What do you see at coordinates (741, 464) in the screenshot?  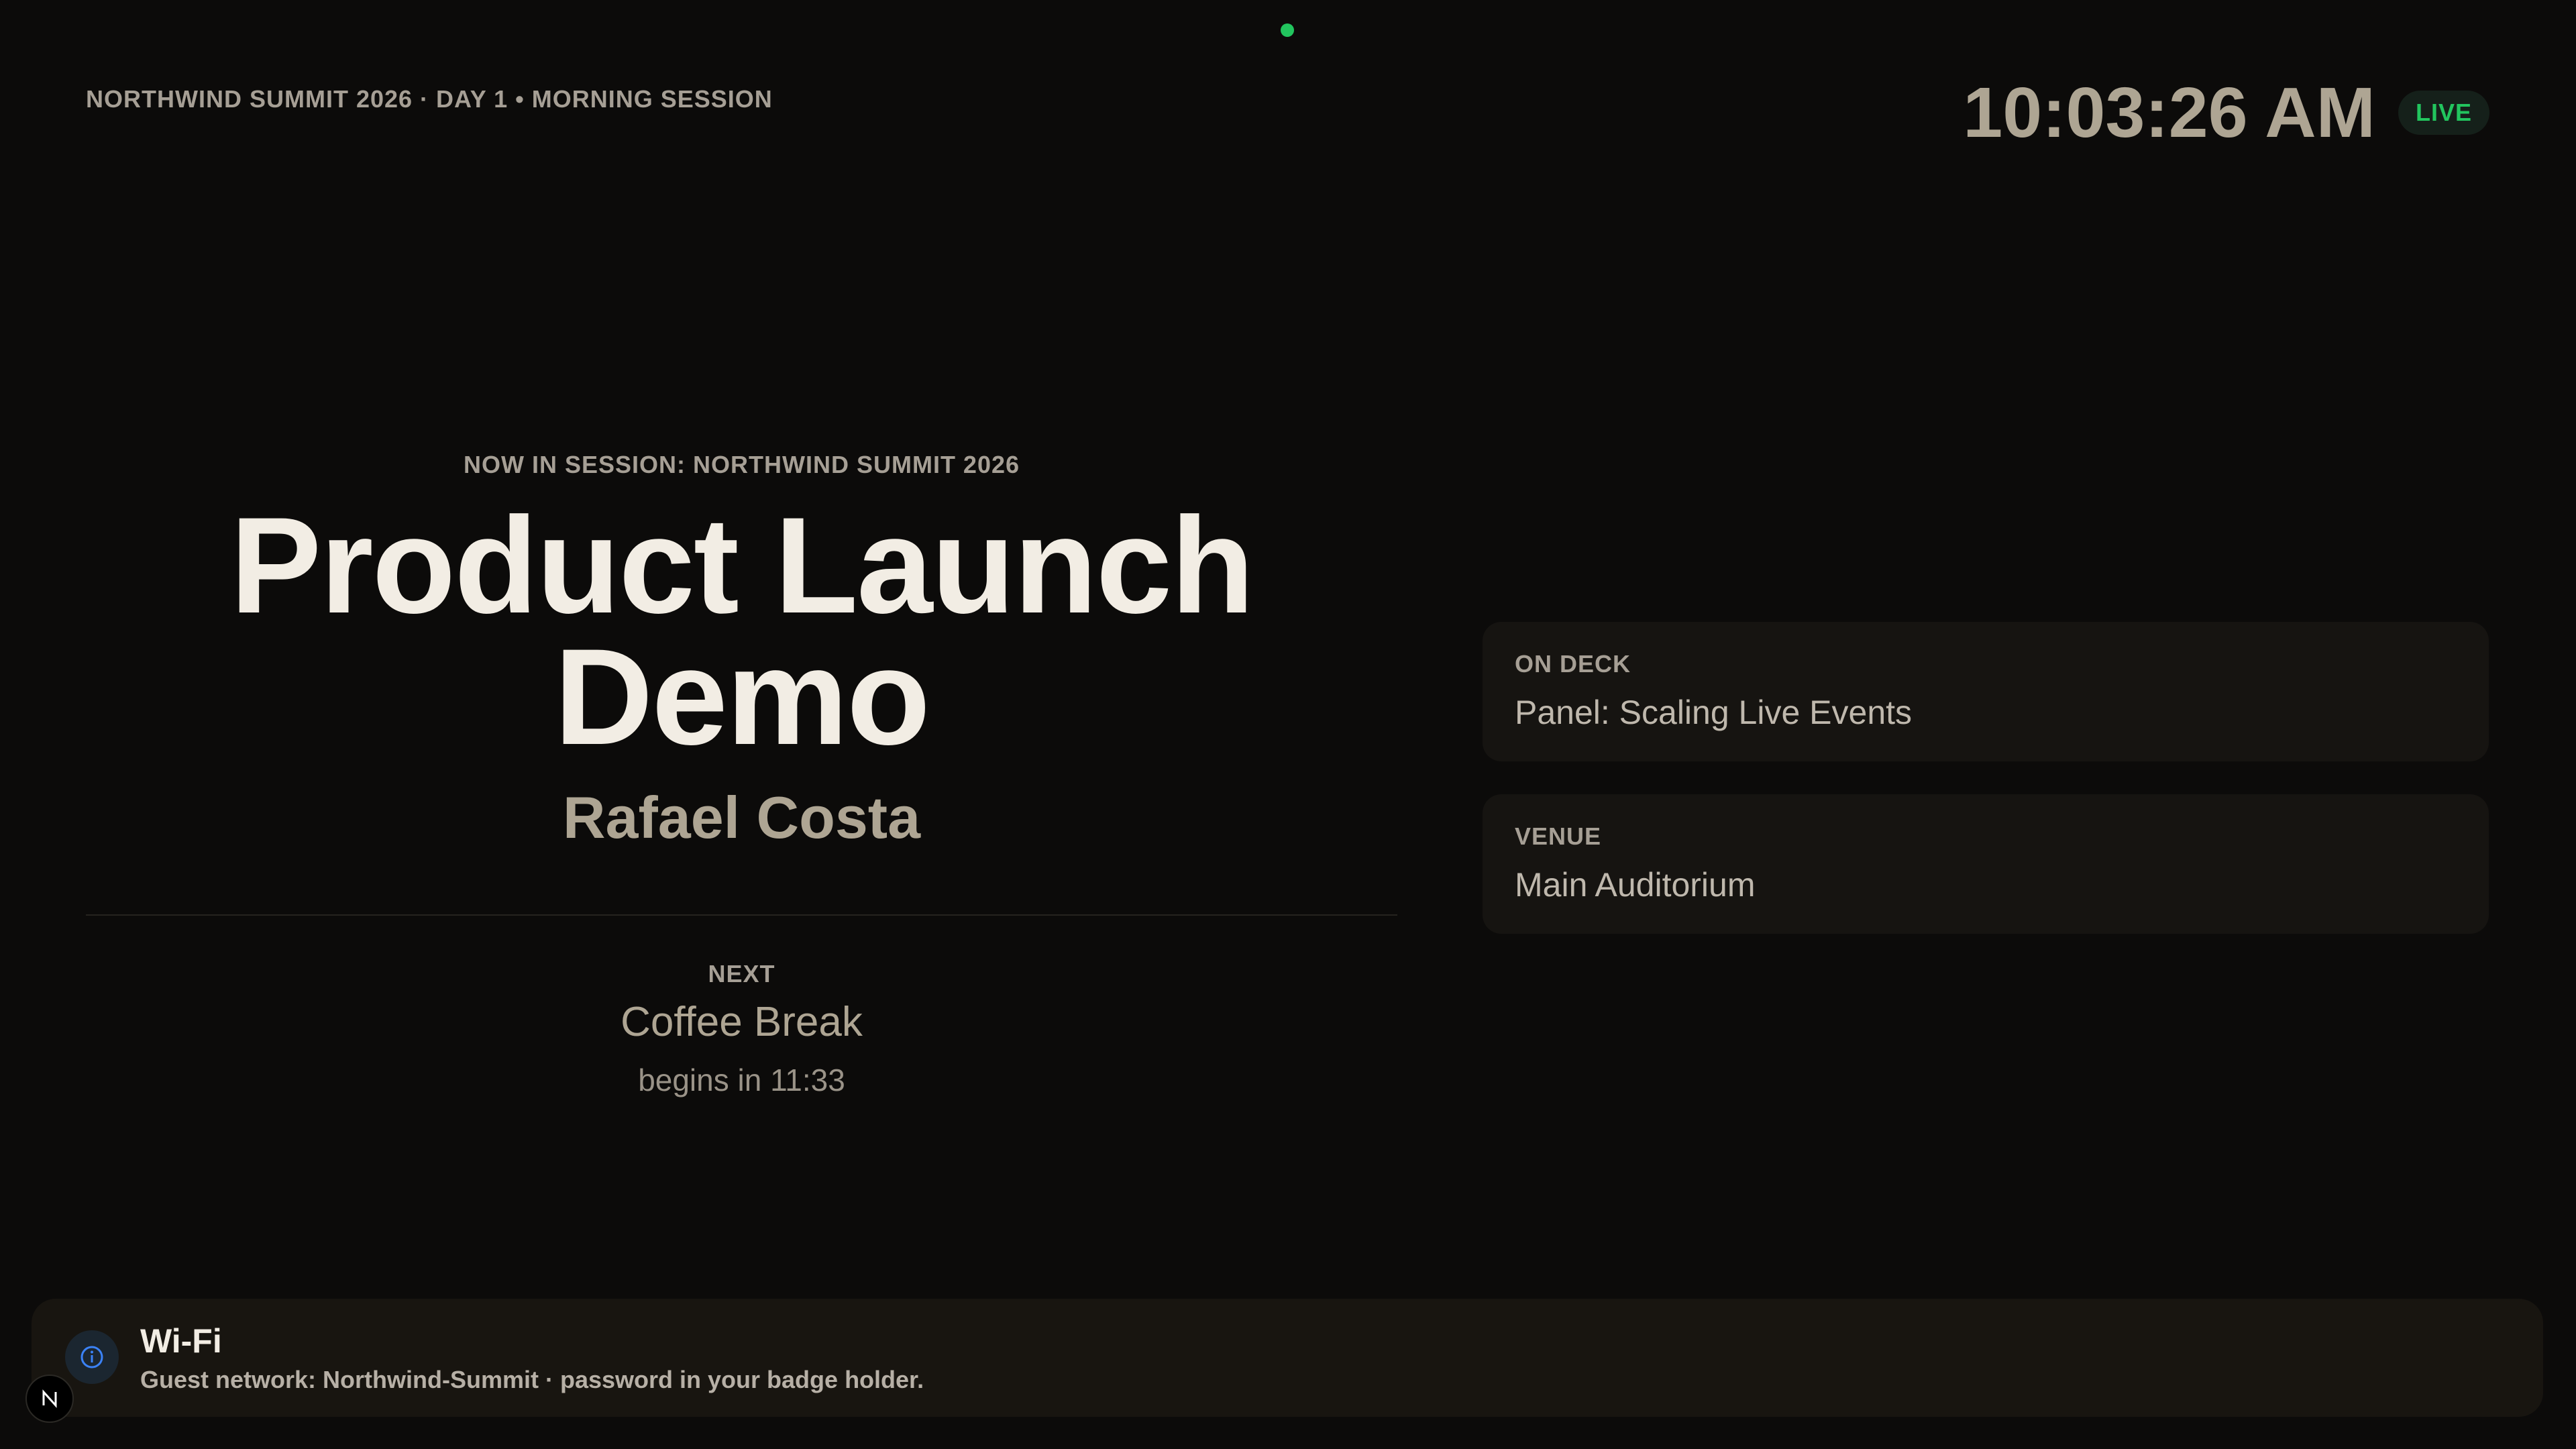 I see `now-in-session-label: NOW IN SESSION: NORTHWIND SUMMIT 2026` at bounding box center [741, 464].